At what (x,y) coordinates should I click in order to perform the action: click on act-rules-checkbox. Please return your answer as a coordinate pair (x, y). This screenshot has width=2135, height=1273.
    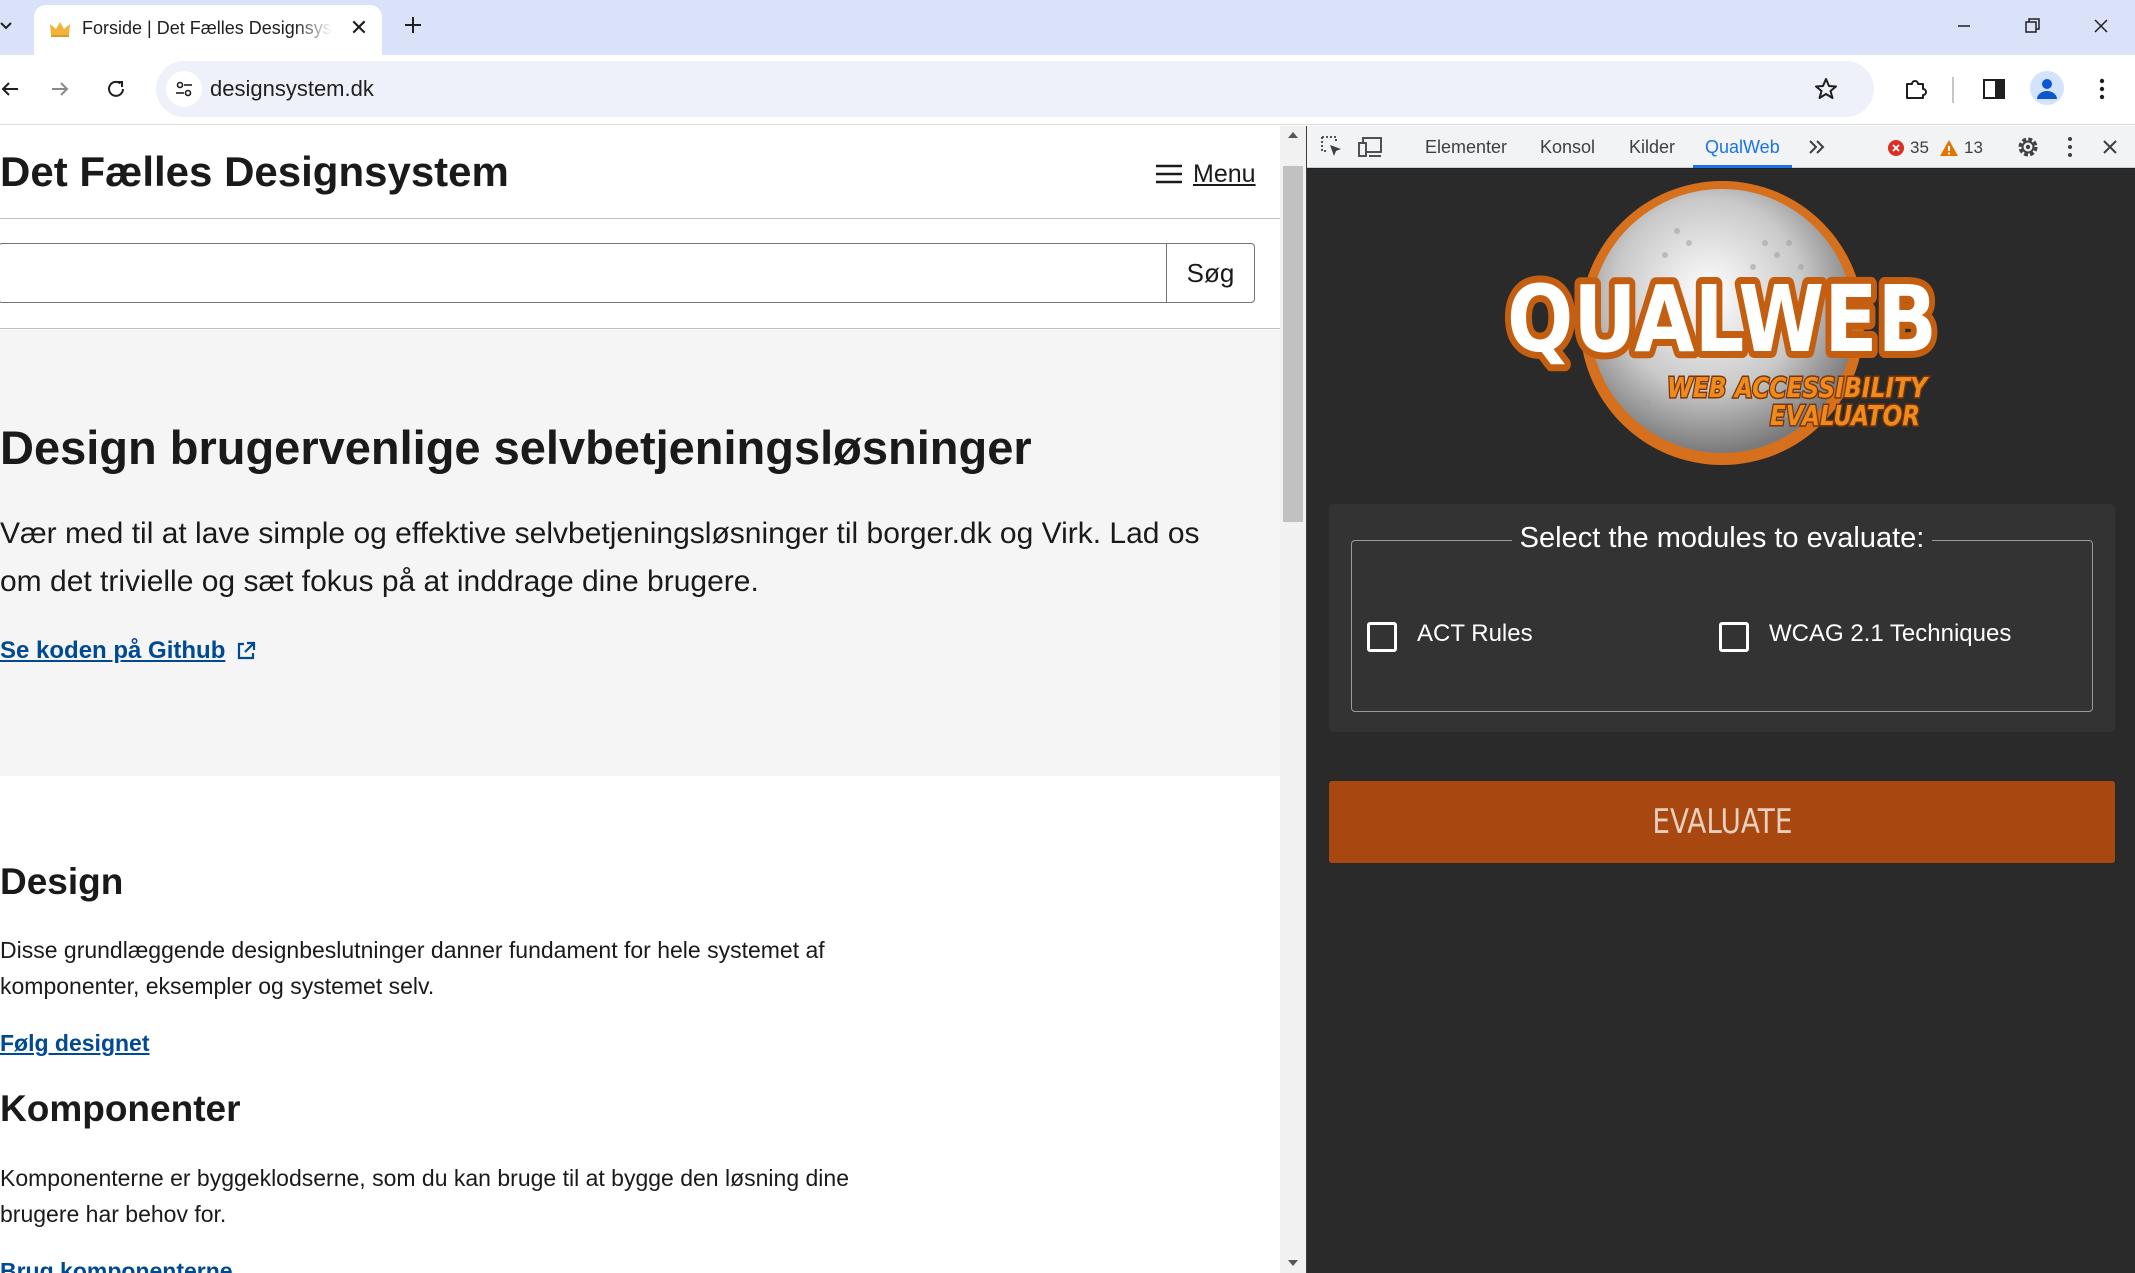
    Looking at the image, I should click on (1382, 637).